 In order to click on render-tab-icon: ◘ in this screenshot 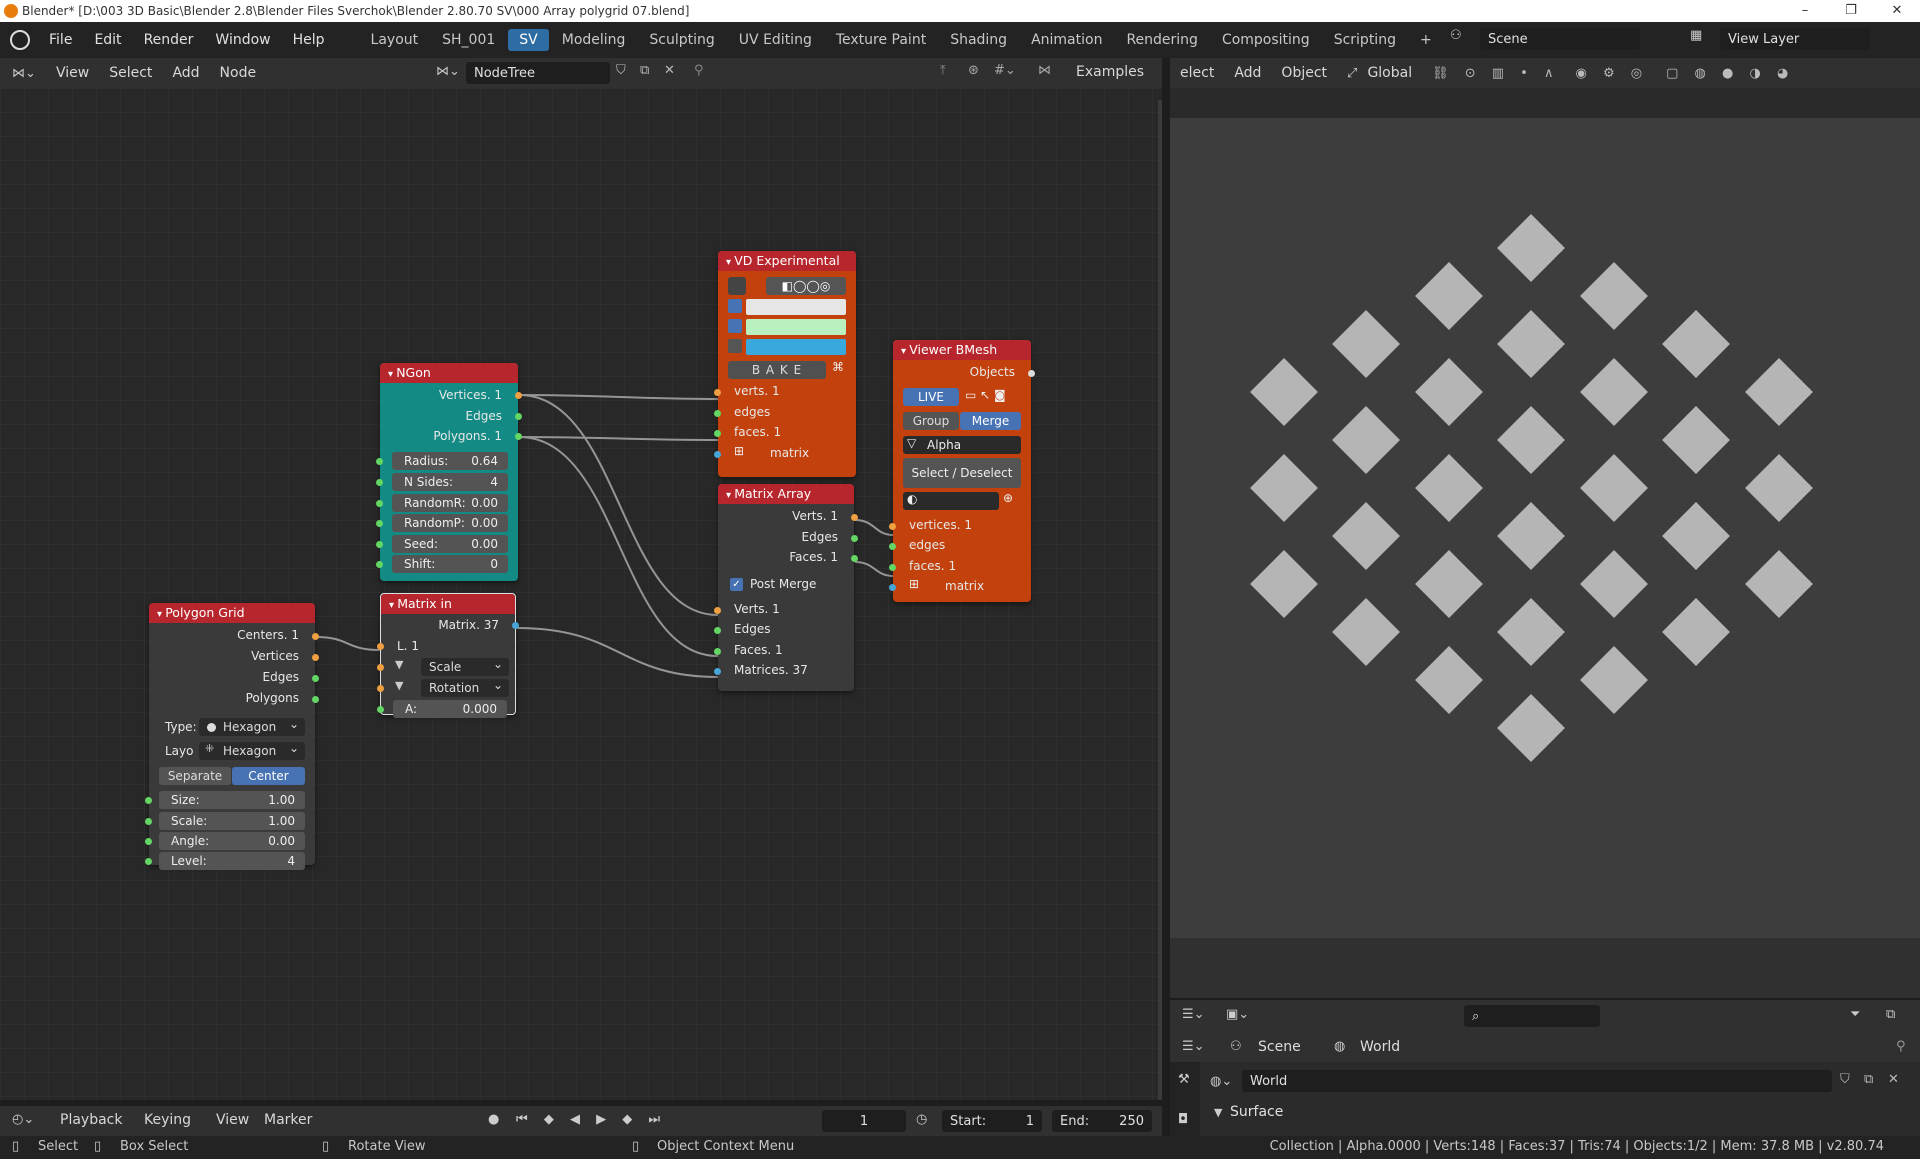, I will do `click(1183, 1119)`.